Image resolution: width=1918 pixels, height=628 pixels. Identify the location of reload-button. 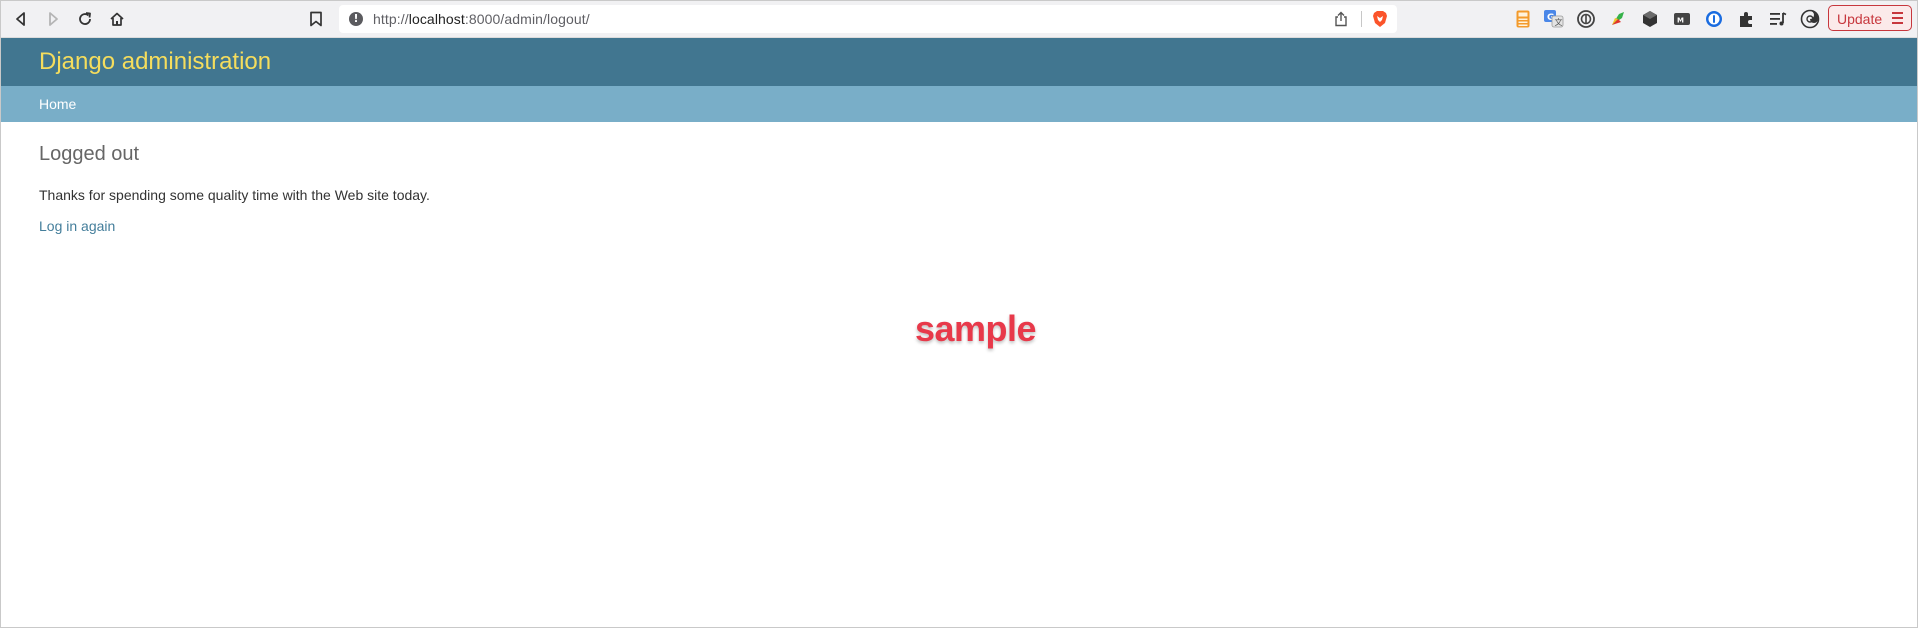
(85, 19).